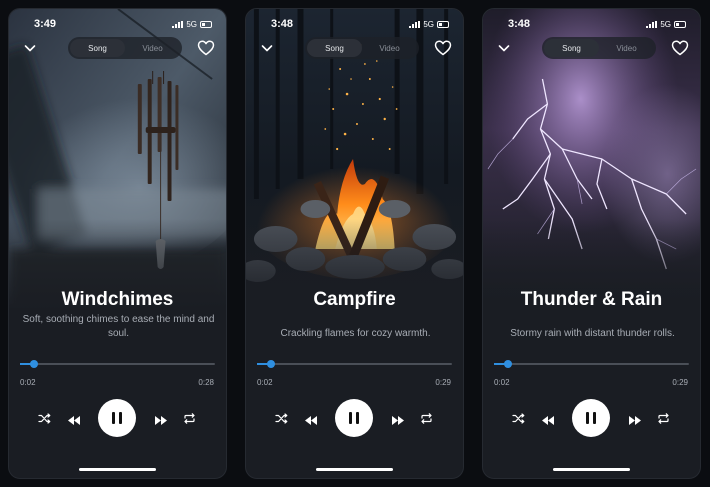 This screenshot has height=487, width=710. What do you see at coordinates (592, 333) in the screenshot?
I see `track-subtitle: Stormy rain with distant thunder rolls.` at bounding box center [592, 333].